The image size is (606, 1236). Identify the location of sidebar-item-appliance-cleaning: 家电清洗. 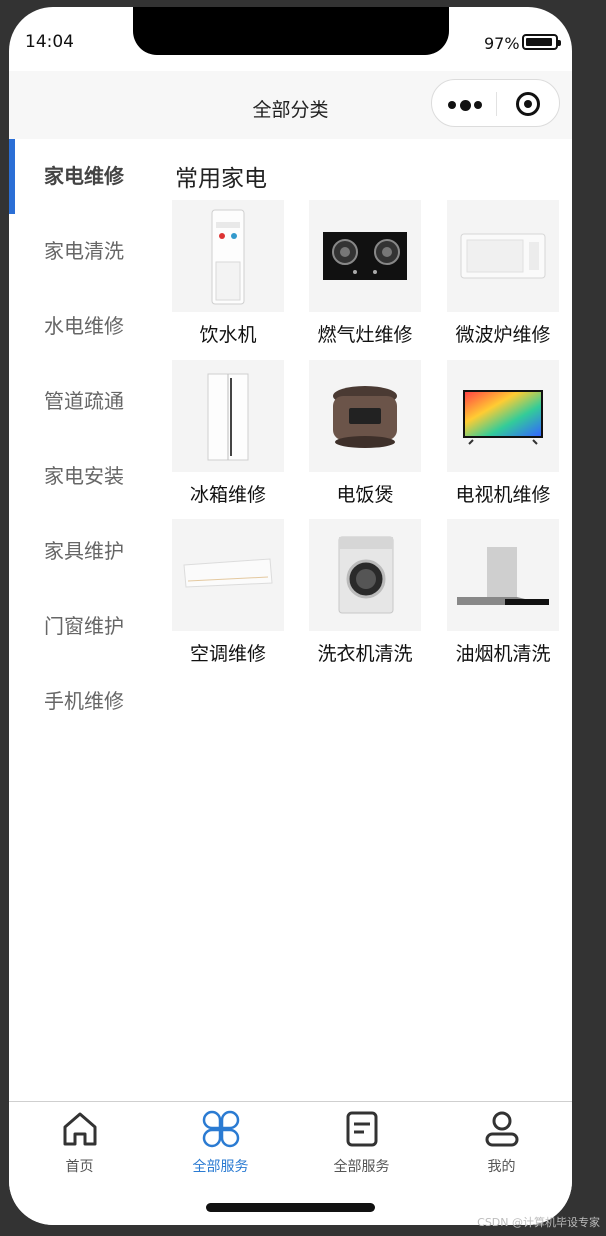
(84, 251).